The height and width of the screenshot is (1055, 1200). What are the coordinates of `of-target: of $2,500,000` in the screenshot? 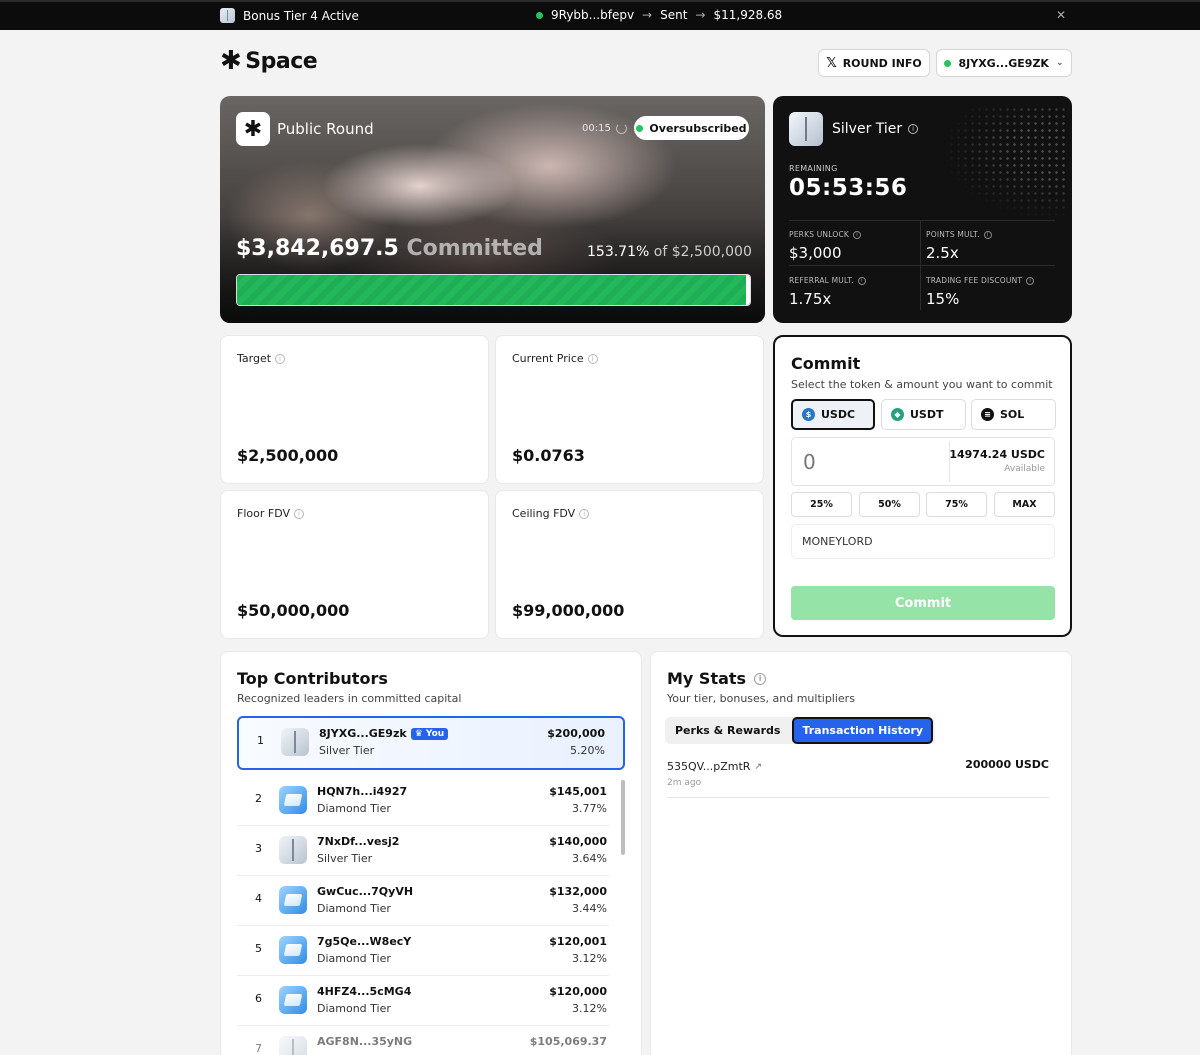 It's located at (702, 252).